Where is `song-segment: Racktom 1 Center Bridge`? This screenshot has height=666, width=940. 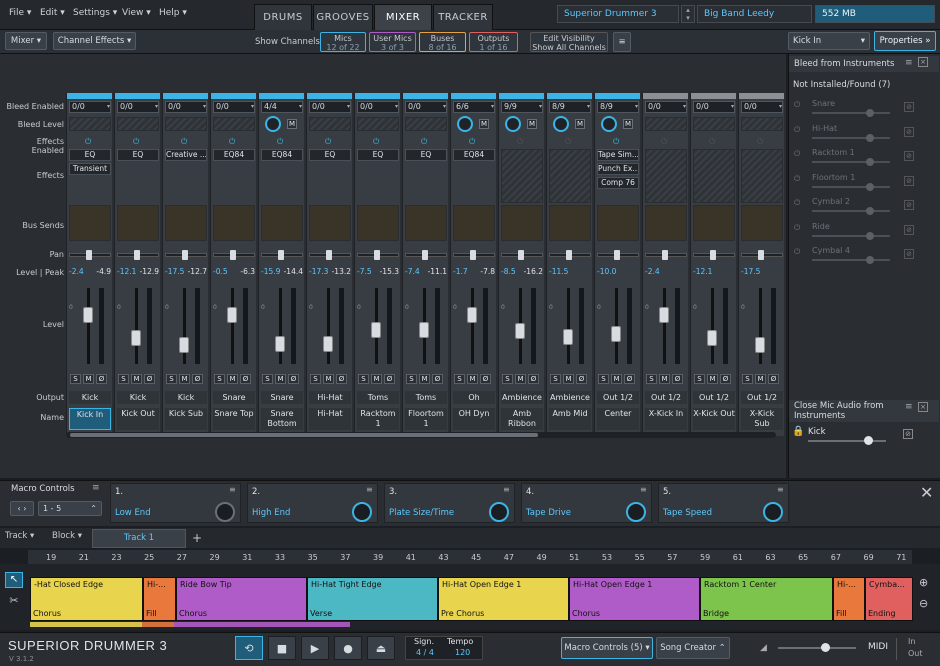 song-segment: Racktom 1 Center Bridge is located at coordinates (766, 599).